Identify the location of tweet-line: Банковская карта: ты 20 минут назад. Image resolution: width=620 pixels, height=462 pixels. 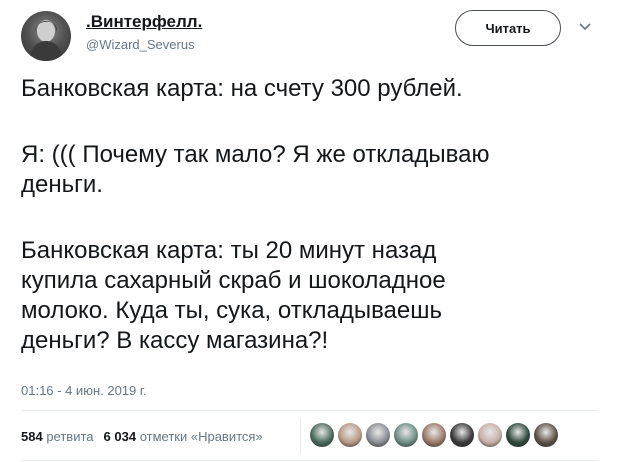
(229, 250).